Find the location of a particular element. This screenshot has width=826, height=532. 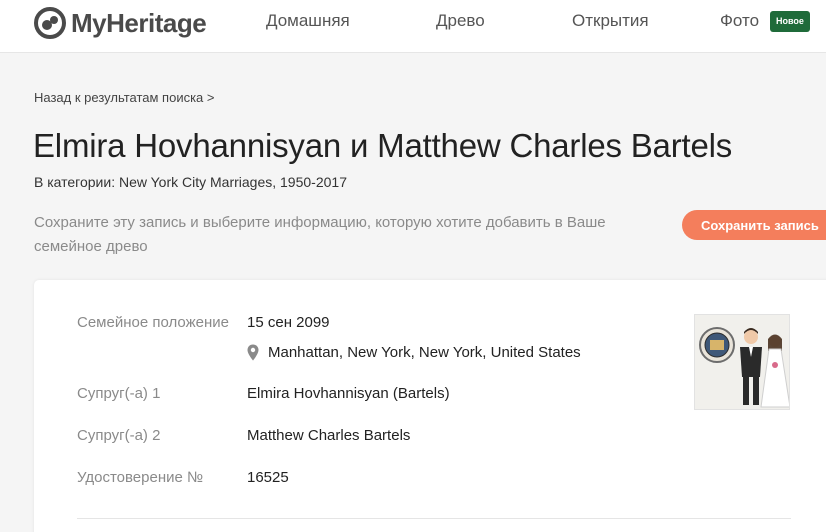

marital-date-value: 15 сен 2099 is located at coordinates (288, 322).